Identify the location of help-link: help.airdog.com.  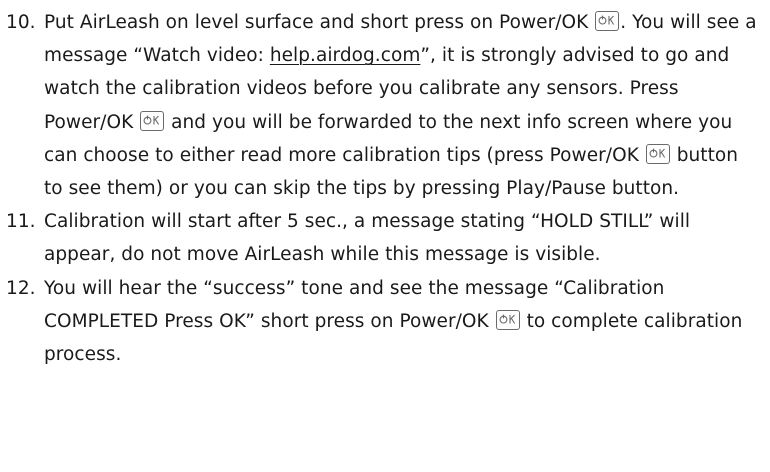
(345, 55).